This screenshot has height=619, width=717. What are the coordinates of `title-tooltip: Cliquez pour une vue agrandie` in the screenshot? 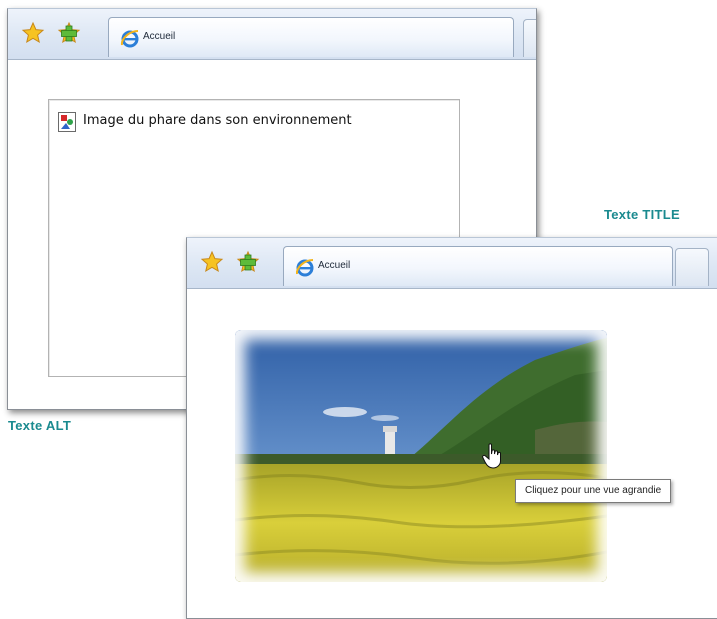 It's located at (593, 491).